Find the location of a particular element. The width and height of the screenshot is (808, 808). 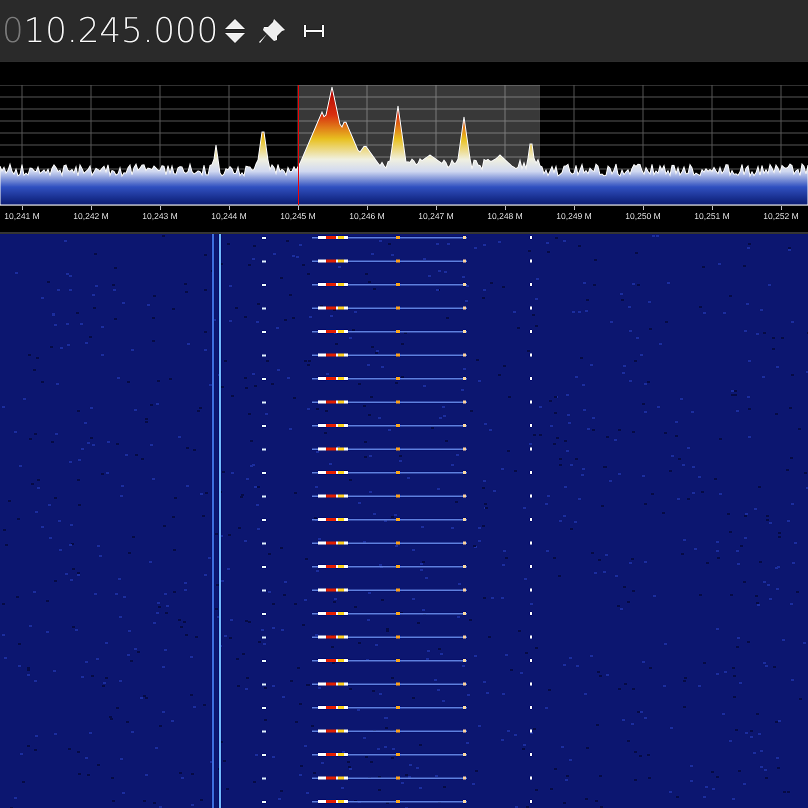

frequency-label: 10,243 M is located at coordinates (160, 216).